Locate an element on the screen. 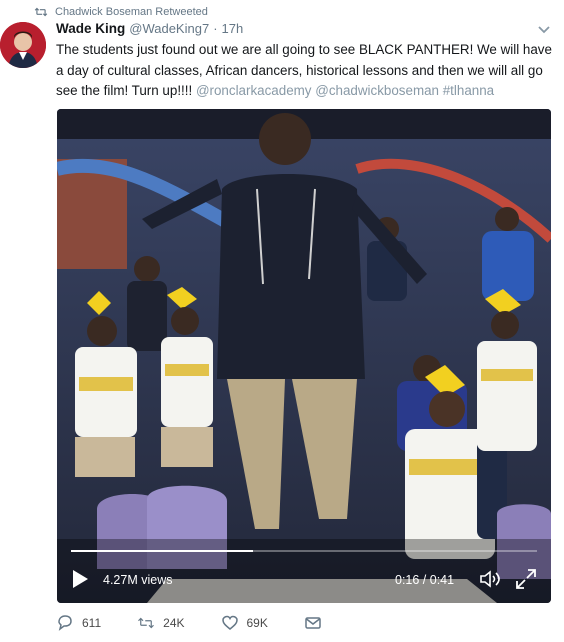  retweet-button: 24K is located at coordinates (161, 623).